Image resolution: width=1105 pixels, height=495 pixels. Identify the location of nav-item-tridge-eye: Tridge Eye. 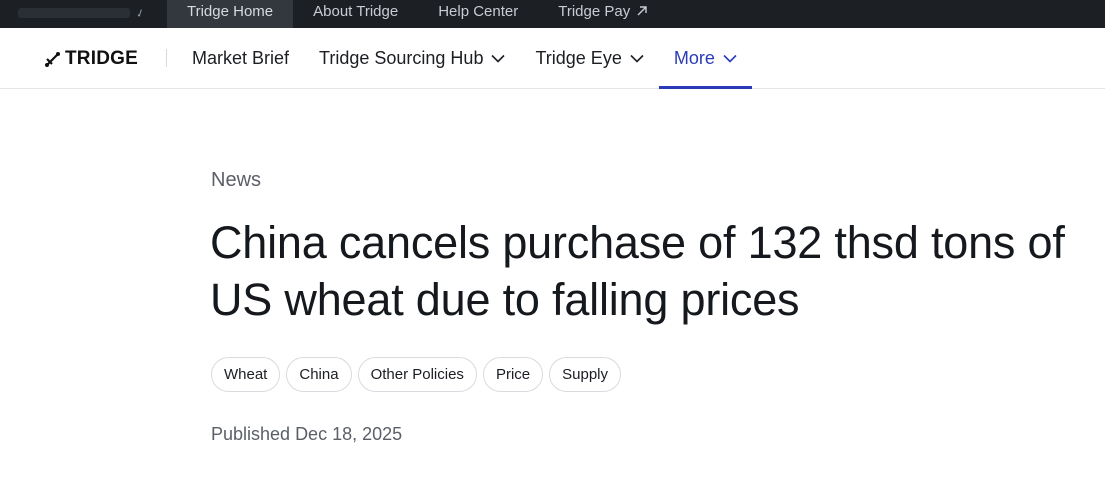
(589, 58).